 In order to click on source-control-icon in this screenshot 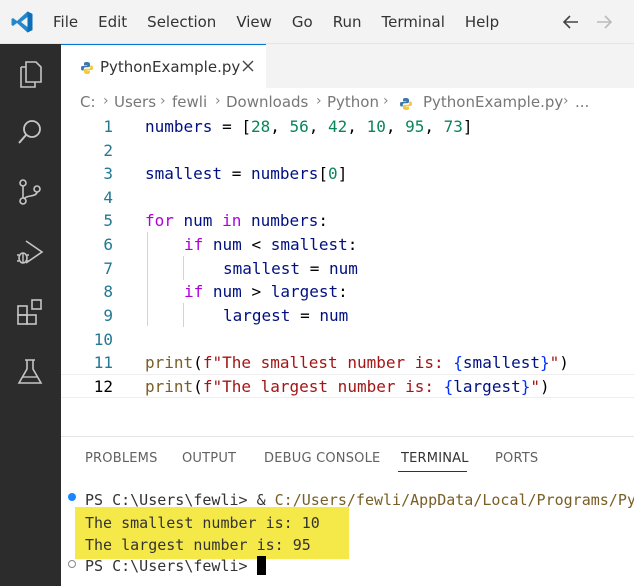, I will do `click(30, 192)`.